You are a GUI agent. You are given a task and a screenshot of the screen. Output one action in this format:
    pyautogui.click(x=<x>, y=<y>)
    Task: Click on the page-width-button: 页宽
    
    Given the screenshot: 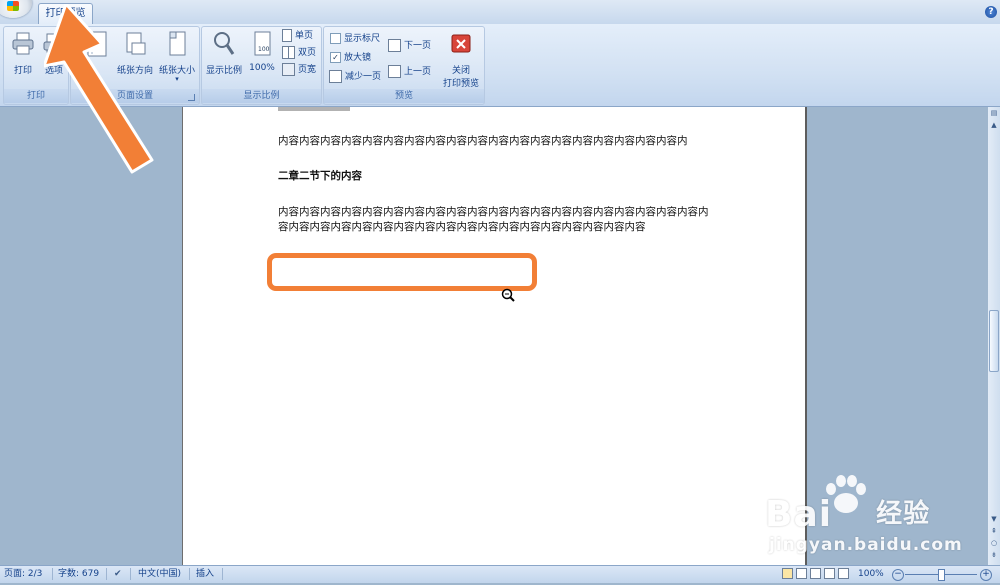 What is the action you would take?
    pyautogui.click(x=299, y=70)
    